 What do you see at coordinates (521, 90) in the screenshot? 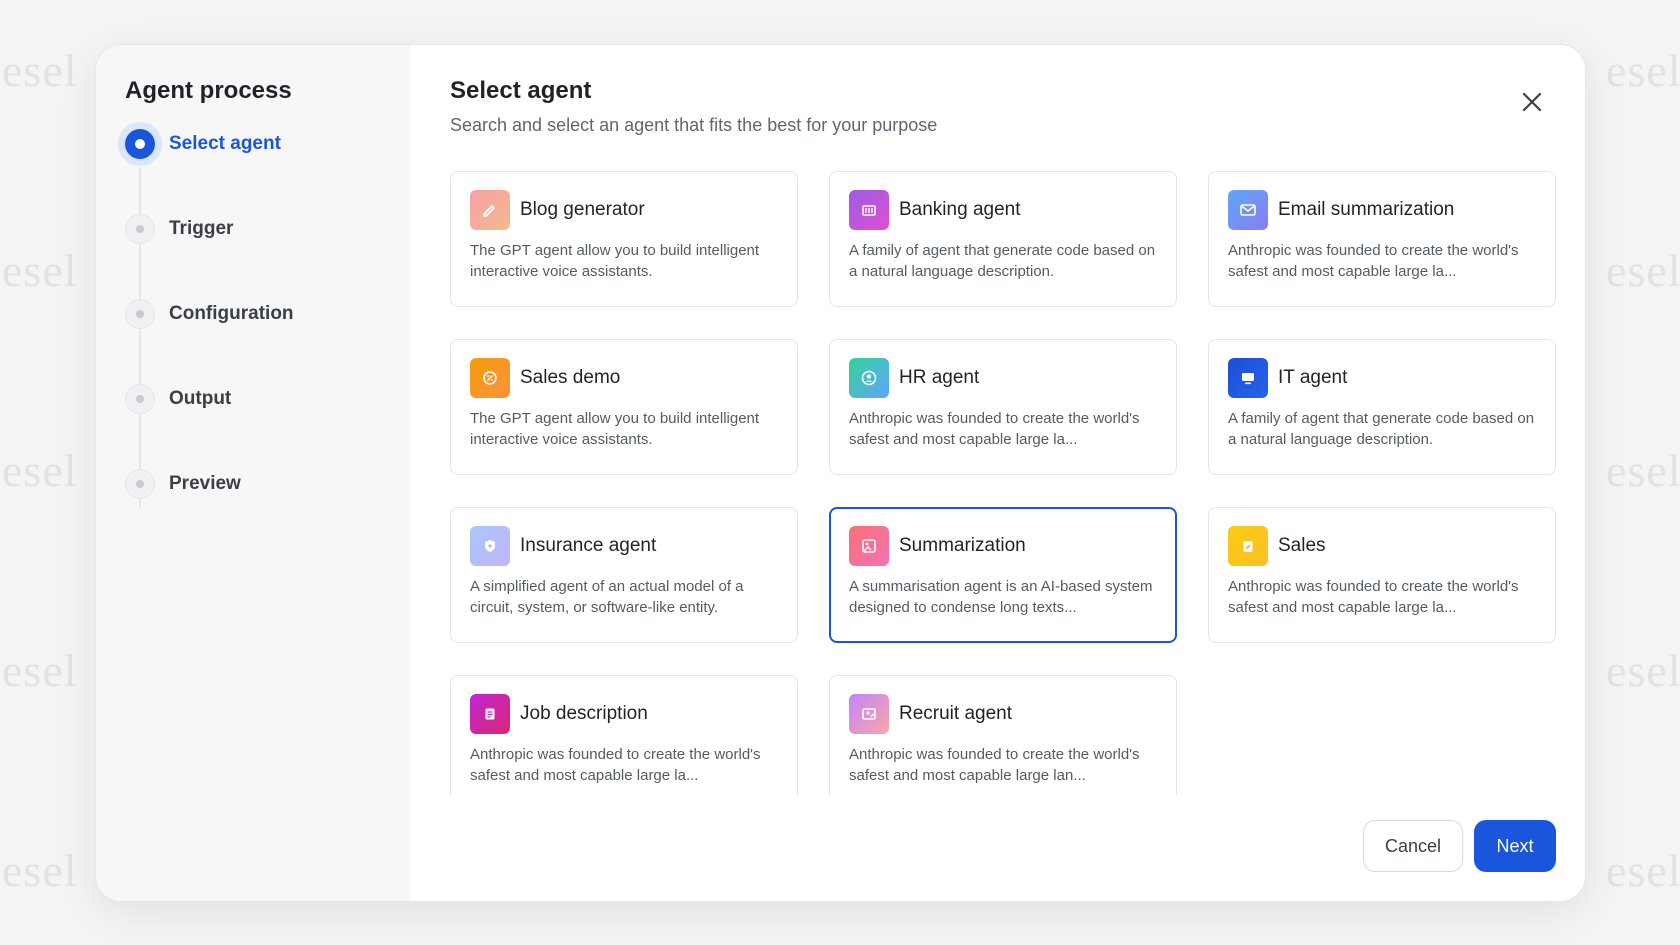
I see `page-title: Select agent` at bounding box center [521, 90].